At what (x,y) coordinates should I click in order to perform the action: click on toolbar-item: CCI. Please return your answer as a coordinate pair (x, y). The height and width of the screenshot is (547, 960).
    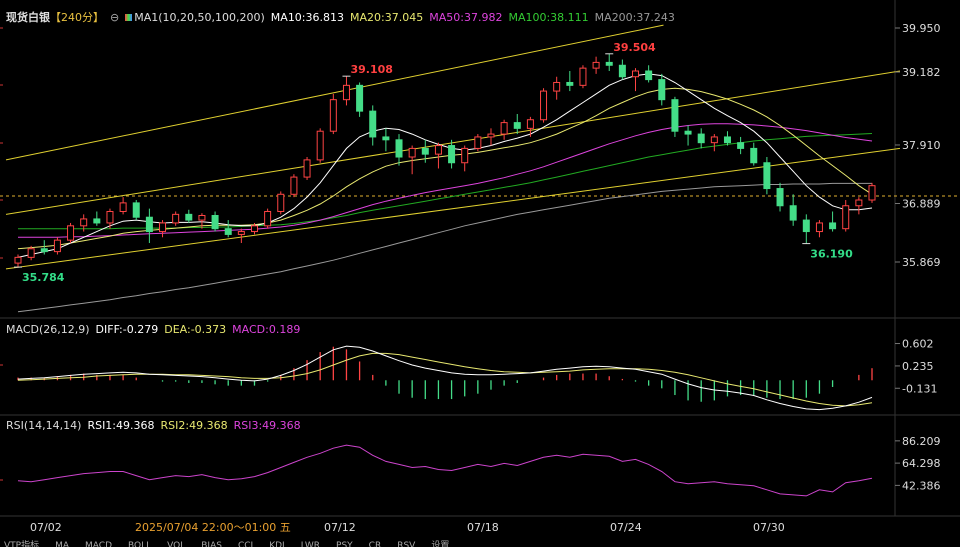
    Looking at the image, I should click on (245, 544).